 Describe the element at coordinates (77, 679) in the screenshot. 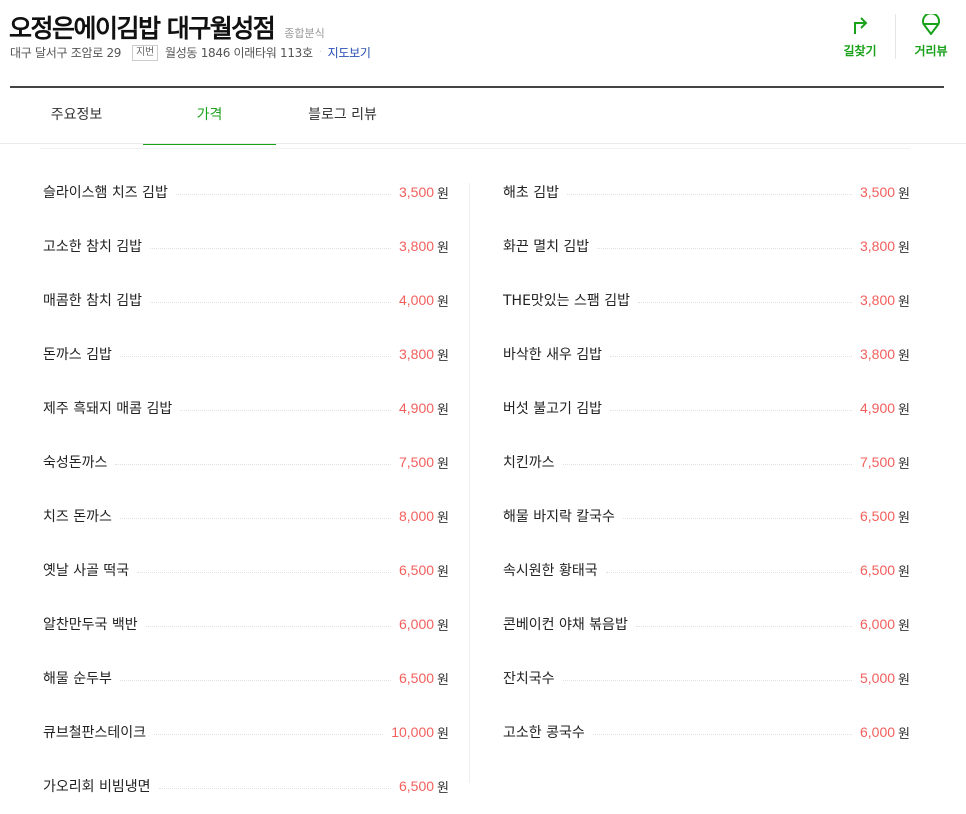

I see `menu-item-name: 해물 순두부` at that location.